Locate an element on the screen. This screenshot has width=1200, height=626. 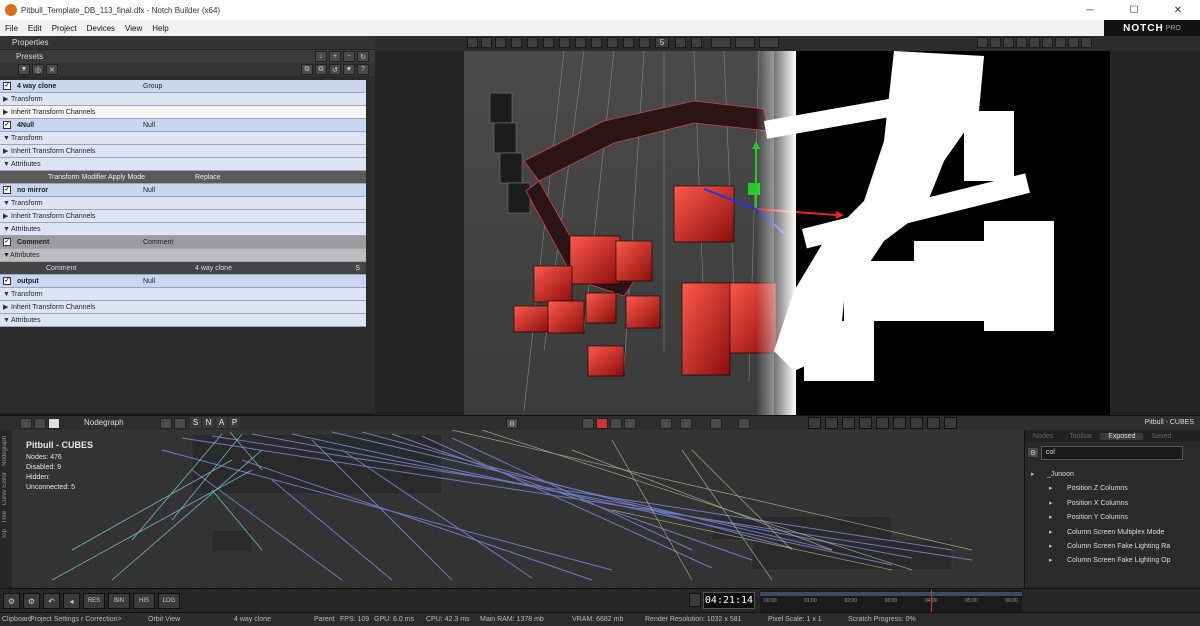
close-button: ✕ is located at coordinates (1178, 10).